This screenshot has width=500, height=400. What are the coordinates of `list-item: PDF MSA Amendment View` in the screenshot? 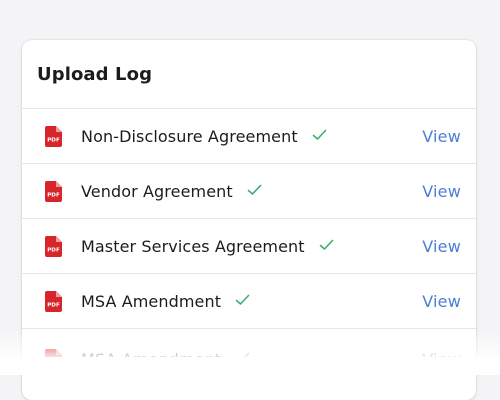 It's located at (249, 301).